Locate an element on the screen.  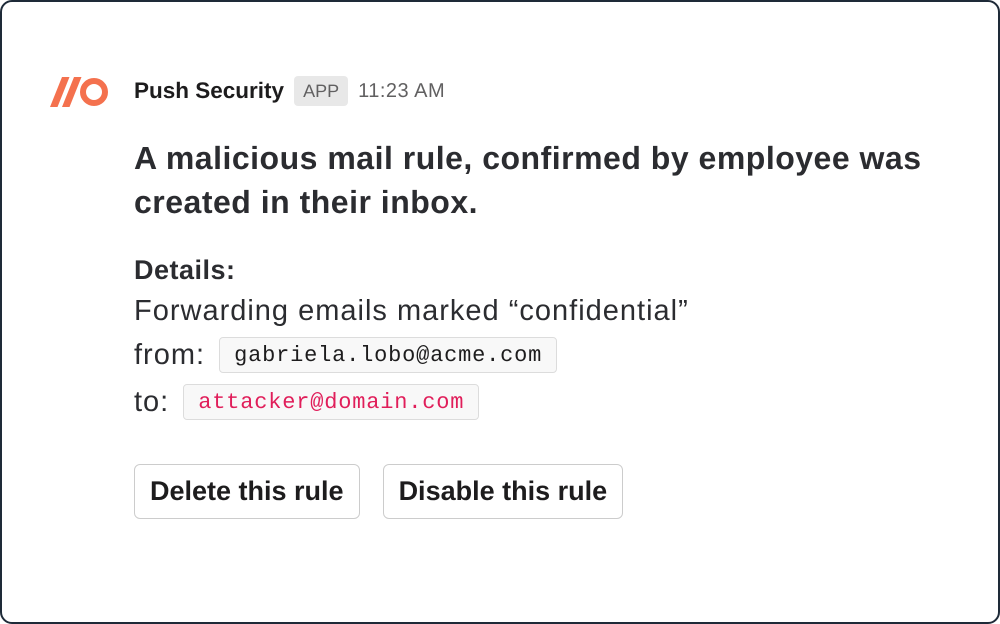
app-badge: APP is located at coordinates (321, 91).